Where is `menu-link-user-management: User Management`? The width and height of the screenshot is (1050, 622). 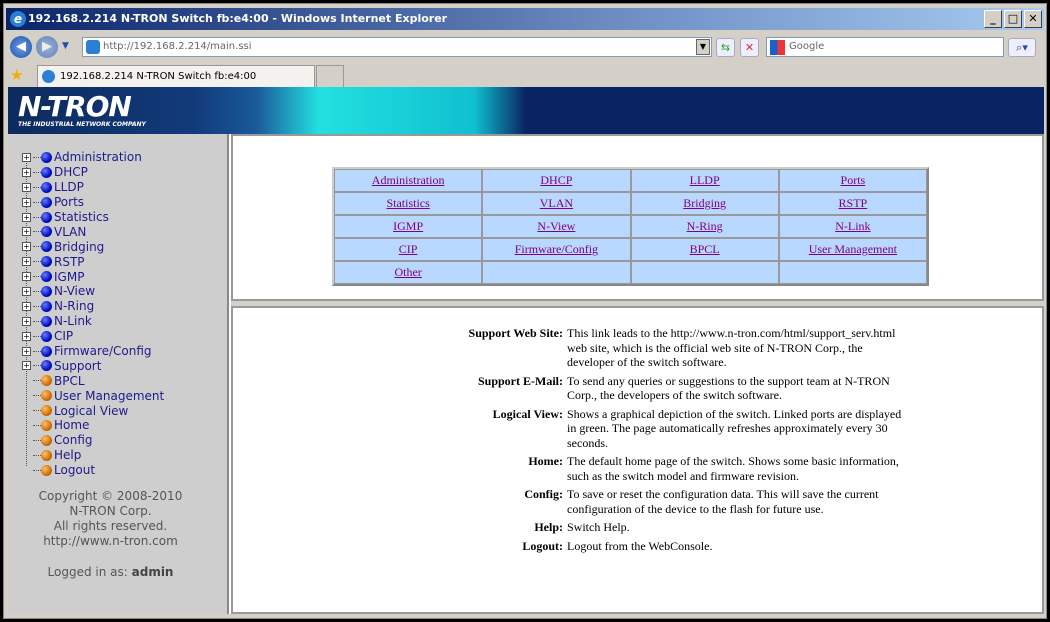
menu-link-user-management: User Management is located at coordinates (853, 249).